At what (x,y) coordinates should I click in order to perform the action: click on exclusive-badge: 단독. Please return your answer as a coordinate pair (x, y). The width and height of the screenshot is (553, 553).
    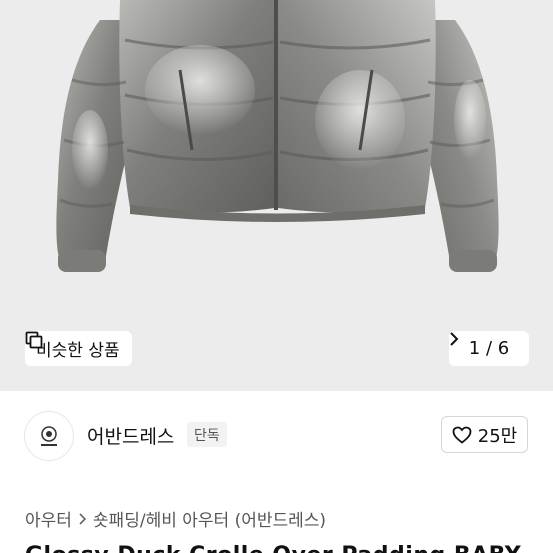
    Looking at the image, I should click on (207, 434).